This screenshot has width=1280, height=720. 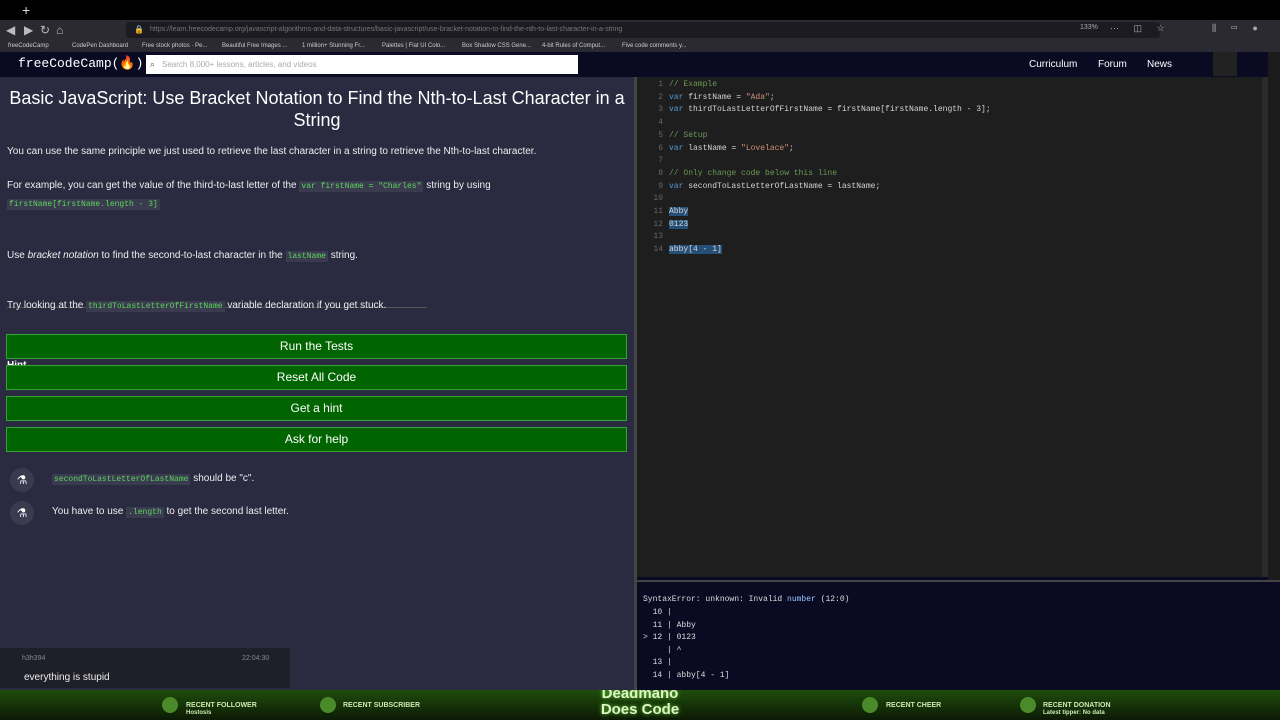 I want to click on code-token: abby[4 - 1], so click(x=695, y=250).